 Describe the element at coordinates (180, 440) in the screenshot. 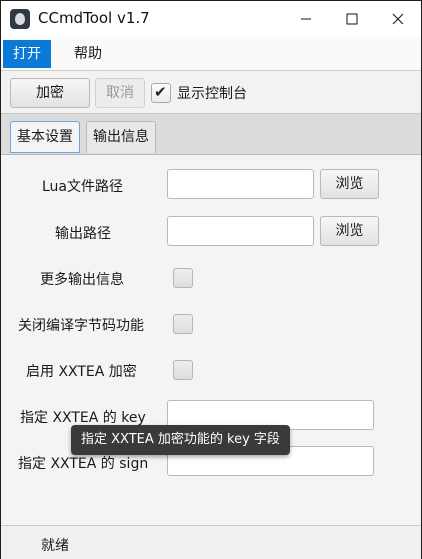

I see `xxtea-key-tooltip: 指定 XXTEA 加密功能的 key 字段` at that location.